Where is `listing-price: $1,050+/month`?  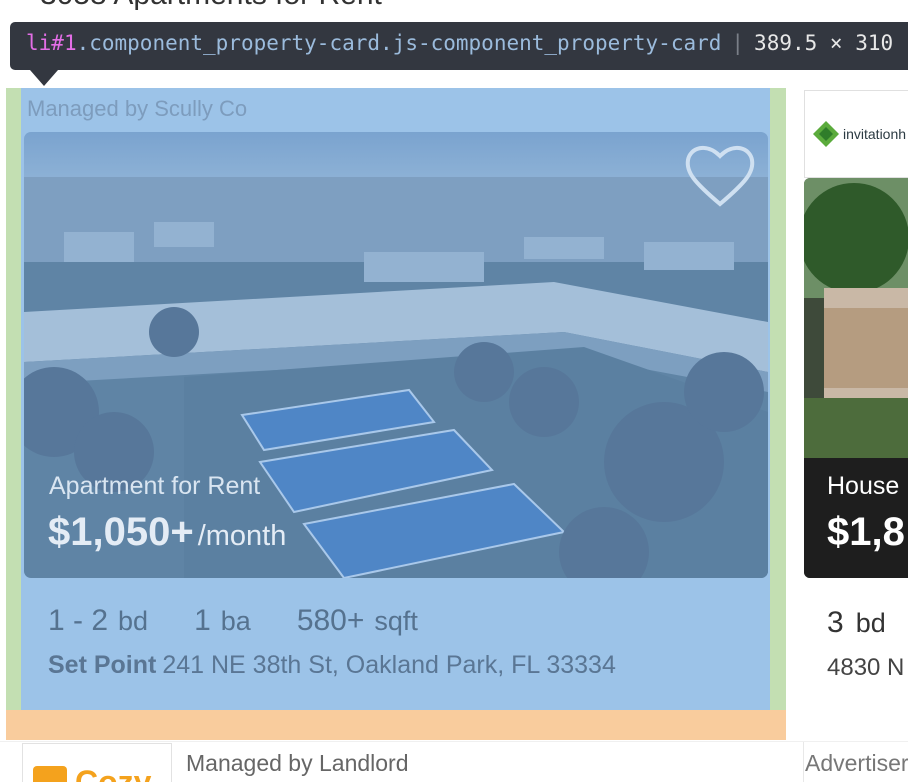
listing-price: $1,050+/month is located at coordinates (167, 532).